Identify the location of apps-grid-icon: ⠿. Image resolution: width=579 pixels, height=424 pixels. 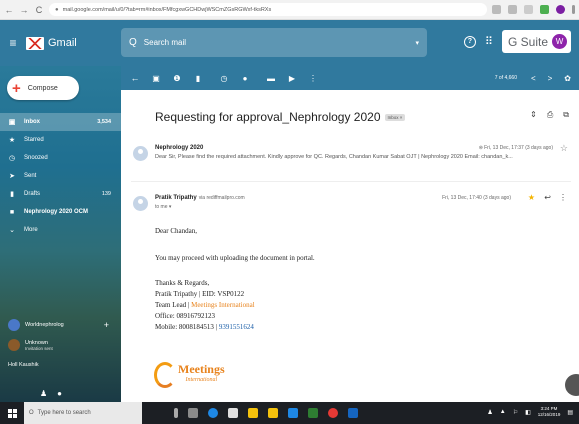
(489, 41).